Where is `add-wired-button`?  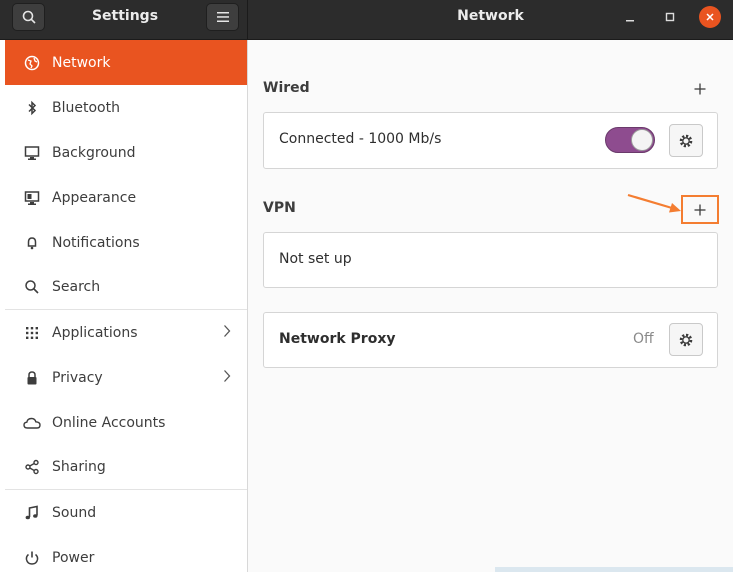
add-wired-button is located at coordinates (700, 89).